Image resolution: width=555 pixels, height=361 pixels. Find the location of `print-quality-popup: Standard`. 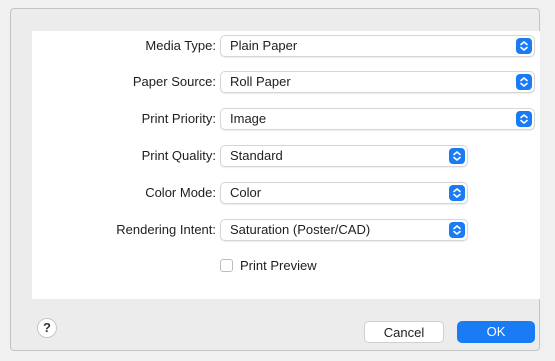

print-quality-popup: Standard is located at coordinates (344, 156).